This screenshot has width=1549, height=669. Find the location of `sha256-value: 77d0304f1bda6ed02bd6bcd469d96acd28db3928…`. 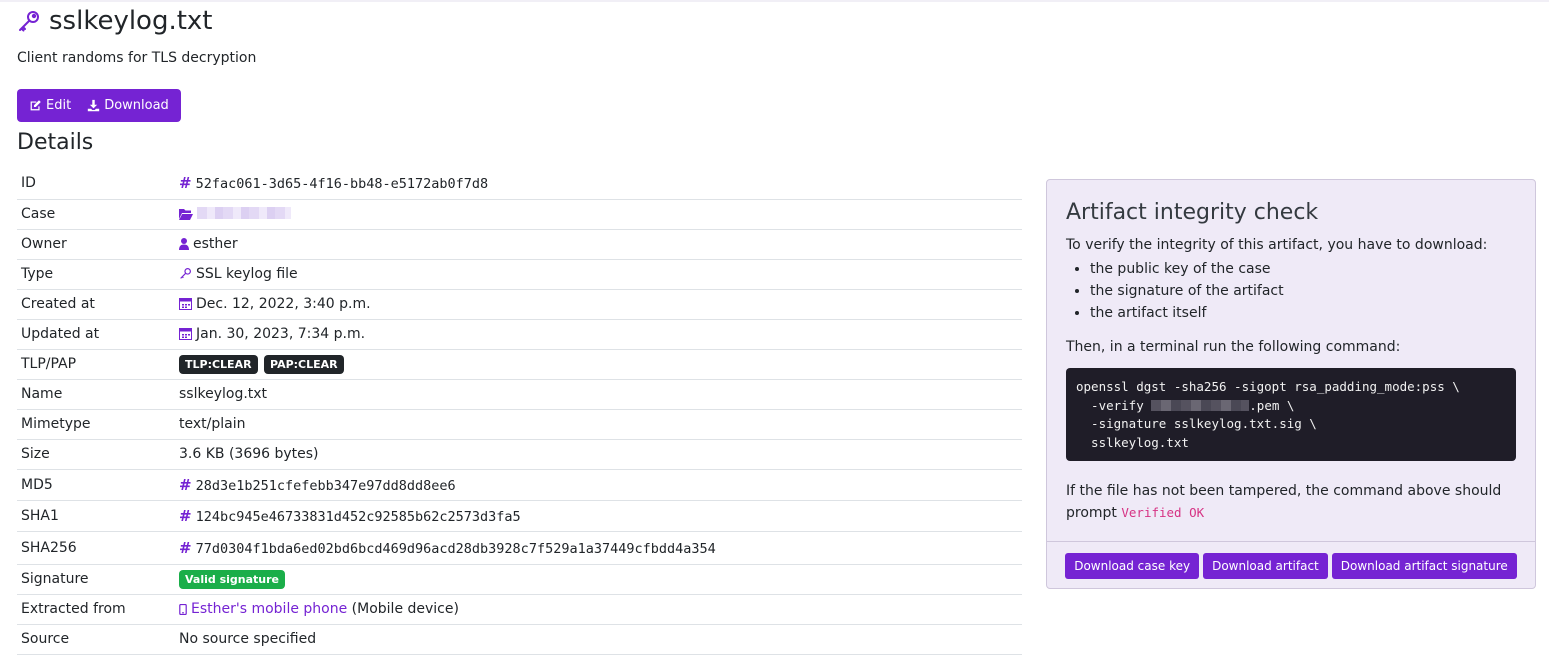

sha256-value: 77d0304f1bda6ed02bd6bcd469d96acd28db3928… is located at coordinates (455, 548).